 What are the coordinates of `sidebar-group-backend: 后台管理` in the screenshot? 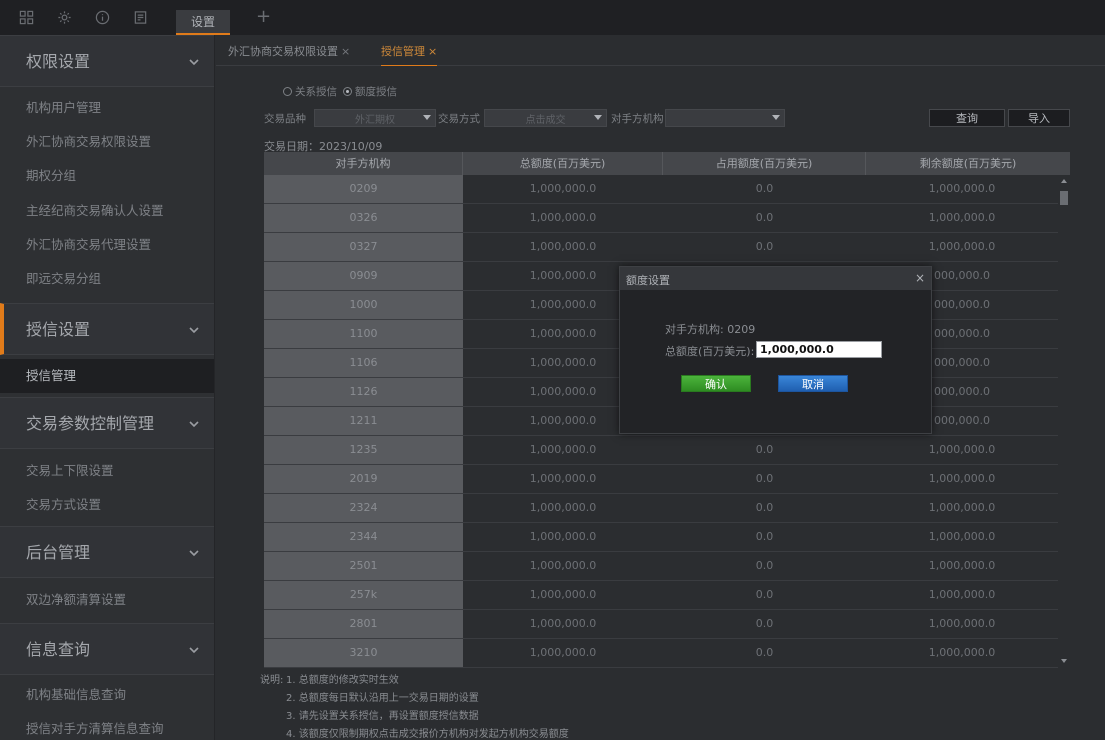 It's located at (107, 552).